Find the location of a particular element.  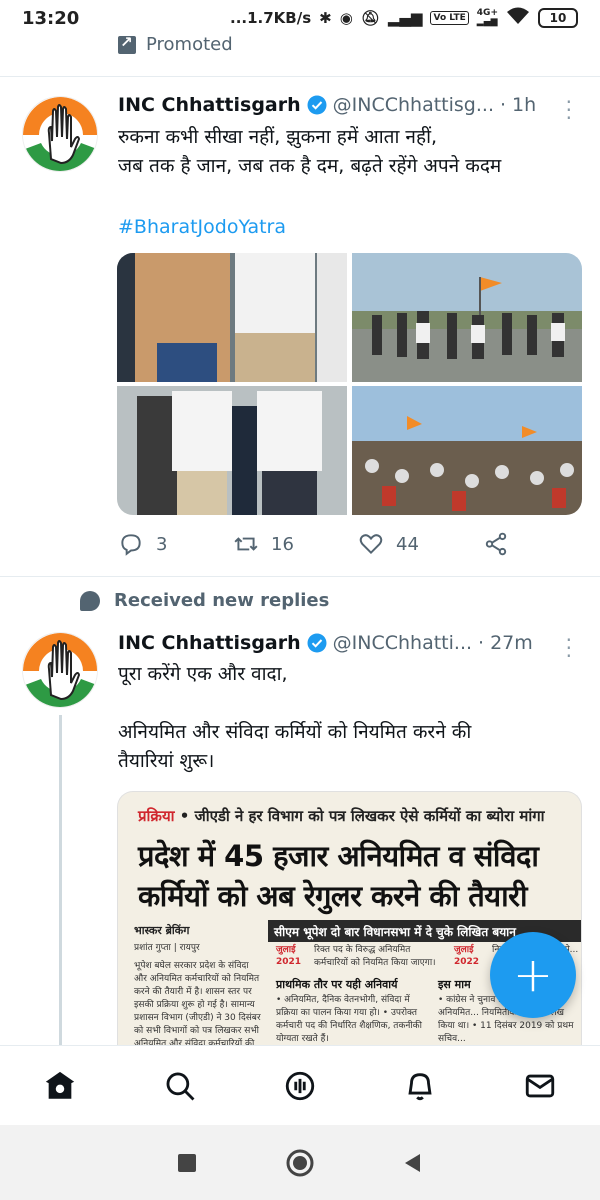

tweet-actions: 3 16 44 is located at coordinates (313, 544).